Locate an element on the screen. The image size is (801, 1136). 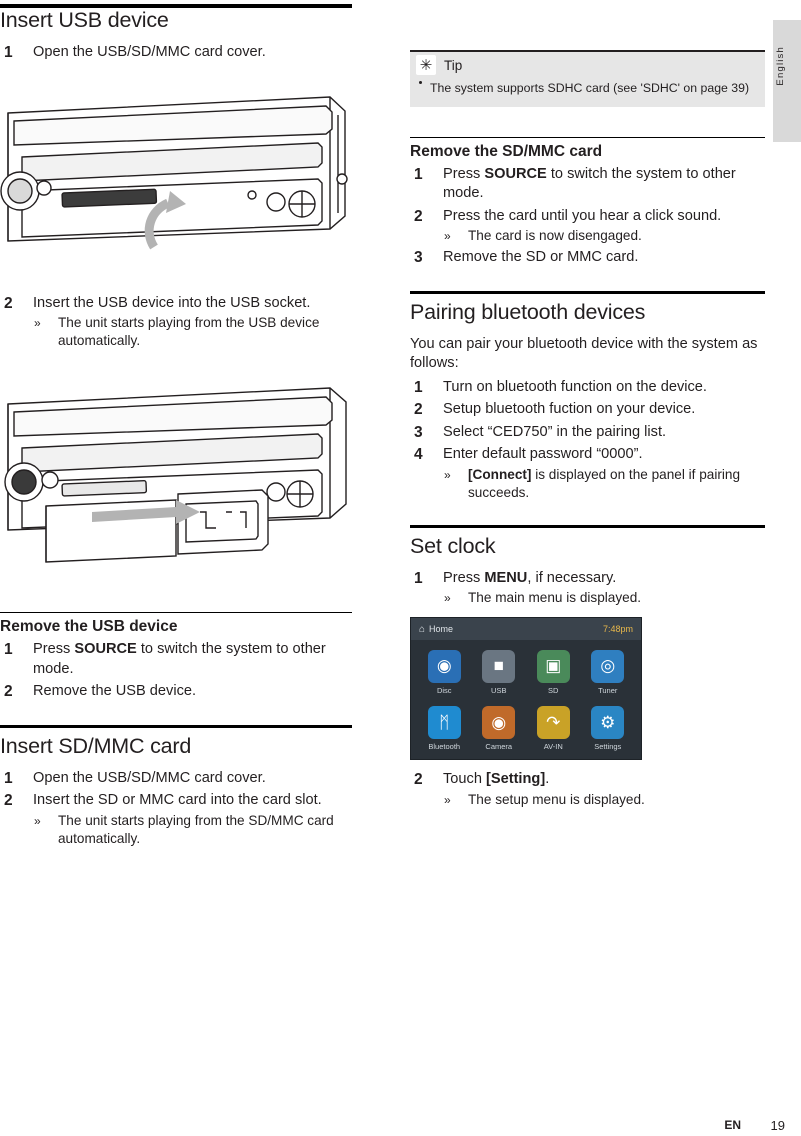
step-text: Select “CED750” in the pairing list. is located at coordinates (555, 431).